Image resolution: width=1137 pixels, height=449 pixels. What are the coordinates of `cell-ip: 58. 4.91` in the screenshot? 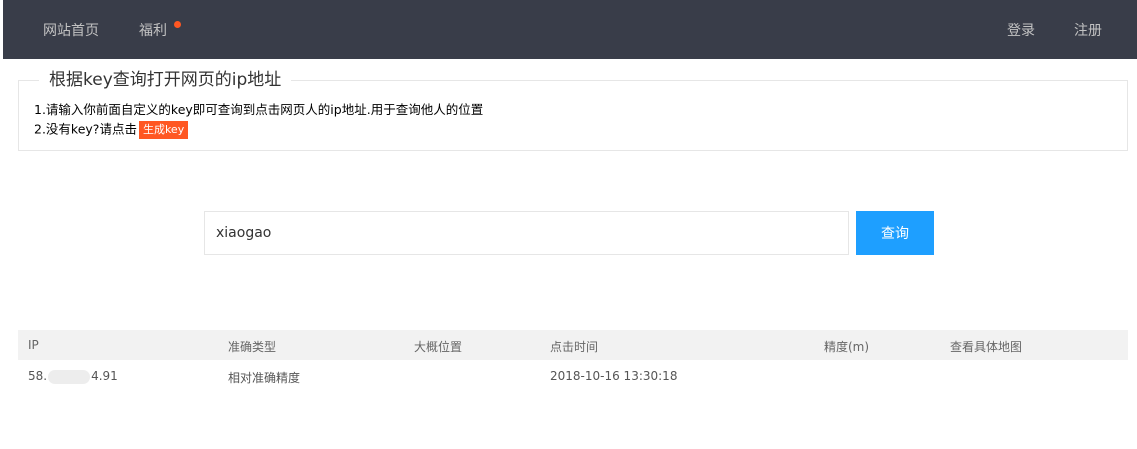 It's located at (73, 376).